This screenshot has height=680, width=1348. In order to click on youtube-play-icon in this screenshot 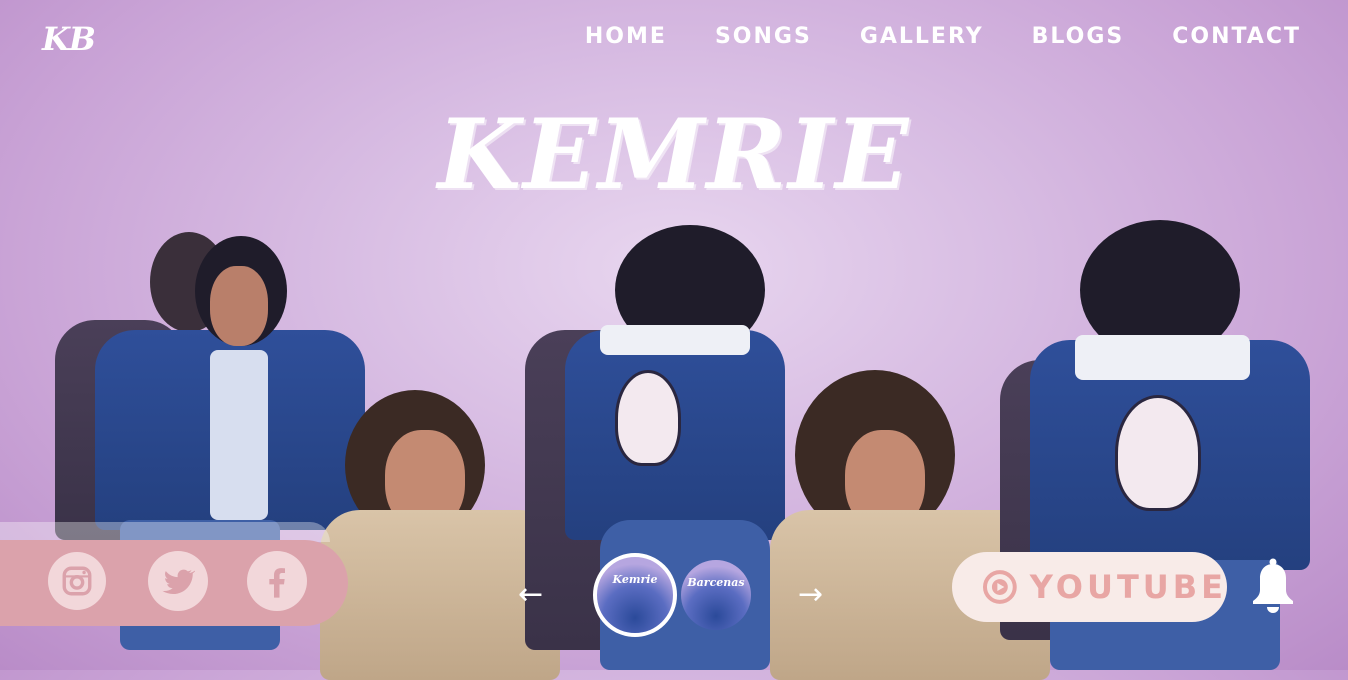, I will do `click(999, 587)`.